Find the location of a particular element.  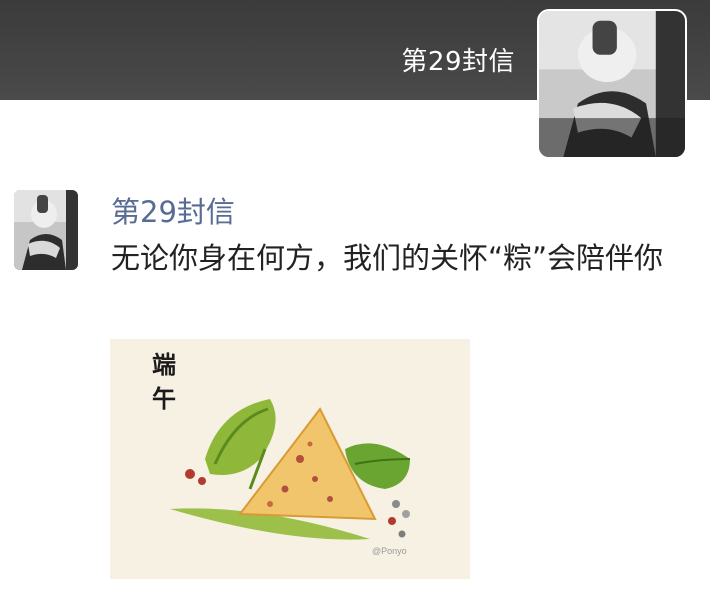

image-watermark: @Ponyo is located at coordinates (389, 551).